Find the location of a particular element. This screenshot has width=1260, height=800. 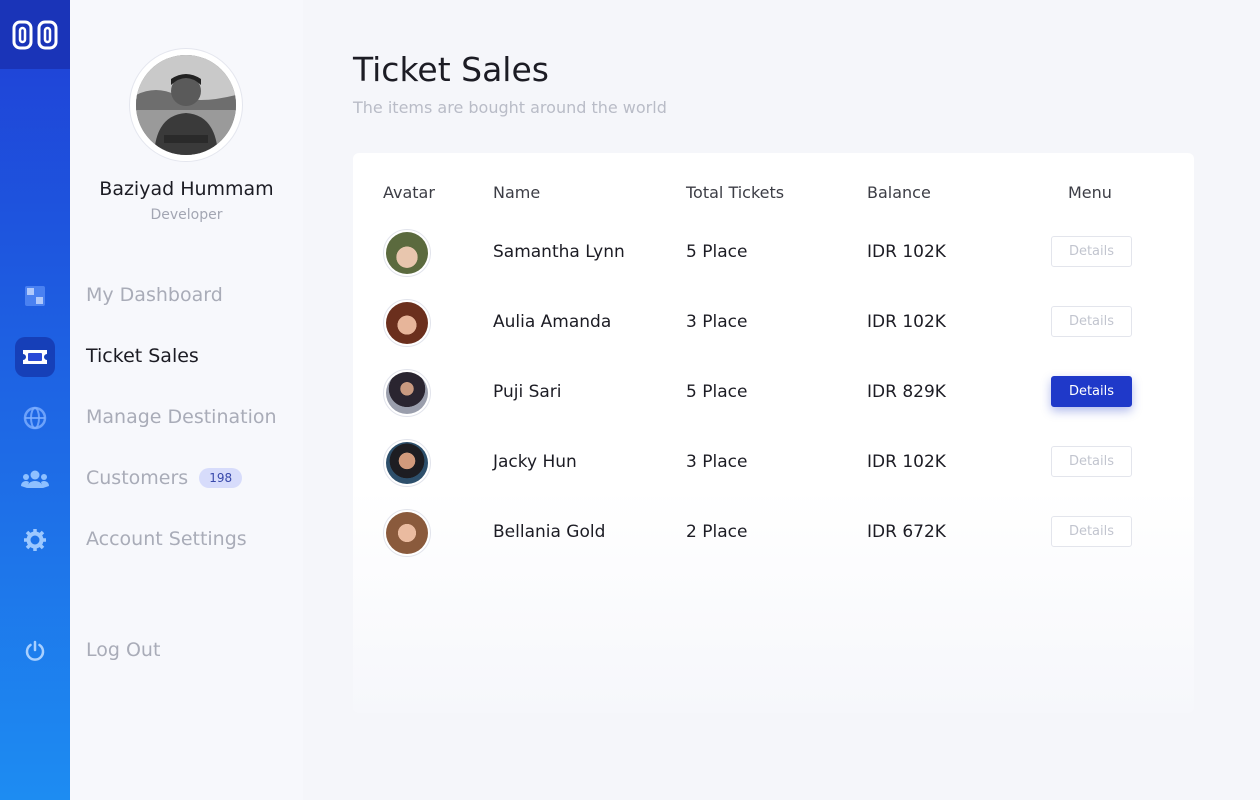

table-row: Aulia Amanda 3 Place IDR 102K Details is located at coordinates (773, 322).